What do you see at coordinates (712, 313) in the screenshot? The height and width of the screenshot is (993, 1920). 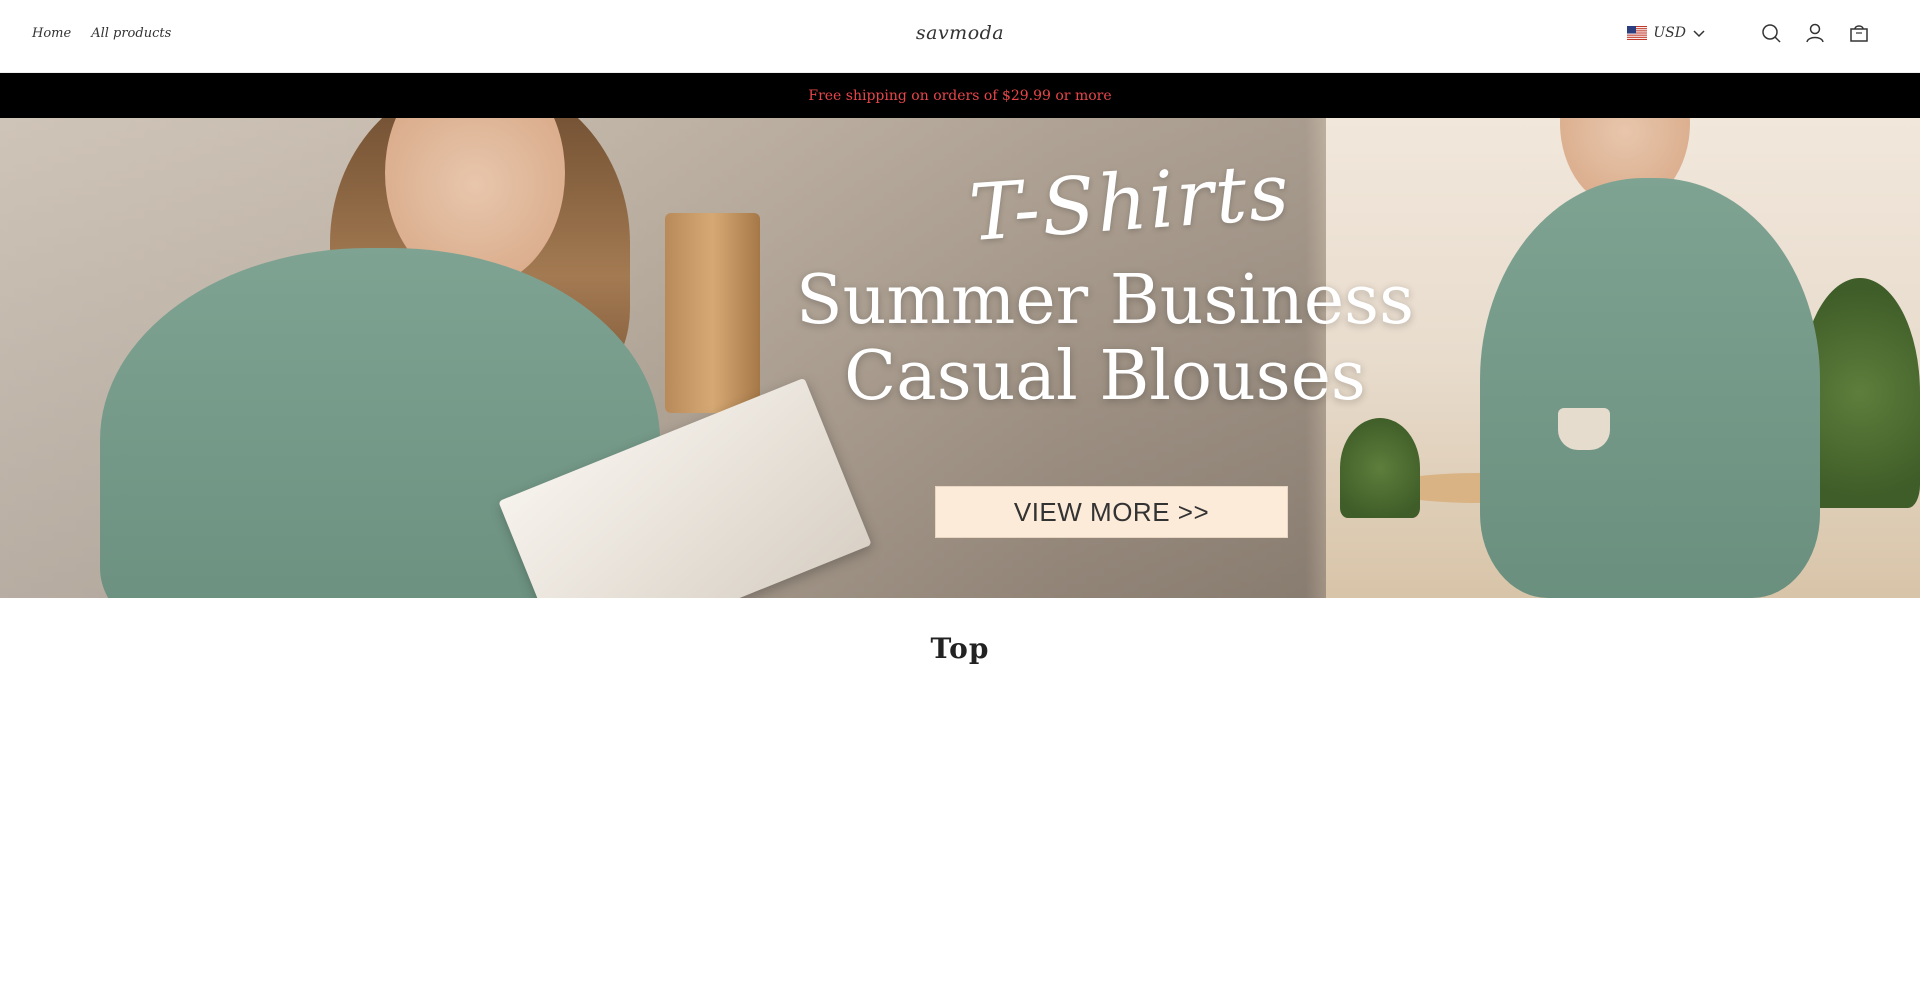 I see `wooden-stool-image` at bounding box center [712, 313].